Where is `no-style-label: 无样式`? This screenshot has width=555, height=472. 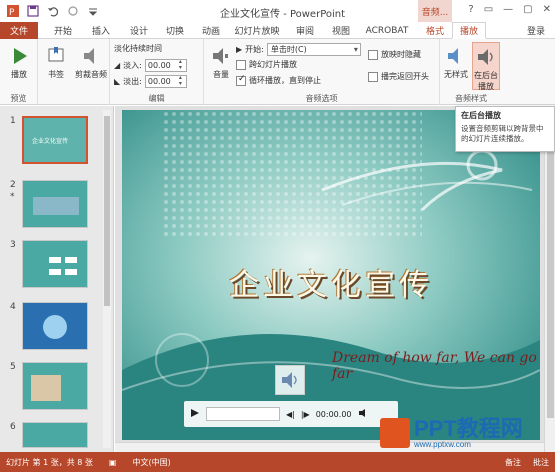
no-style-label: 无样式 is located at coordinates (456, 74).